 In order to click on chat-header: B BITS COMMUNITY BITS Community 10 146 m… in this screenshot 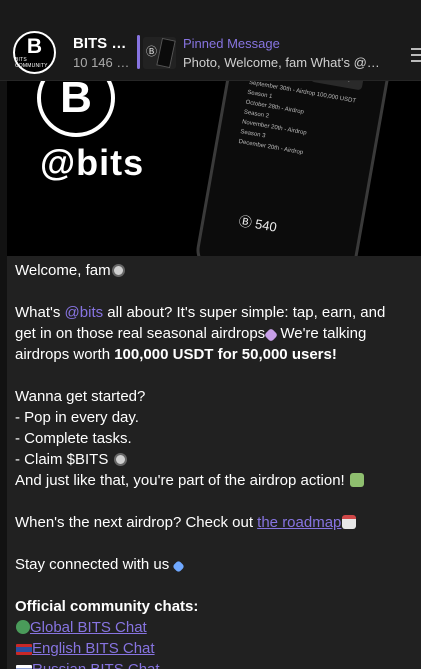, I will do `click(210, 53)`.